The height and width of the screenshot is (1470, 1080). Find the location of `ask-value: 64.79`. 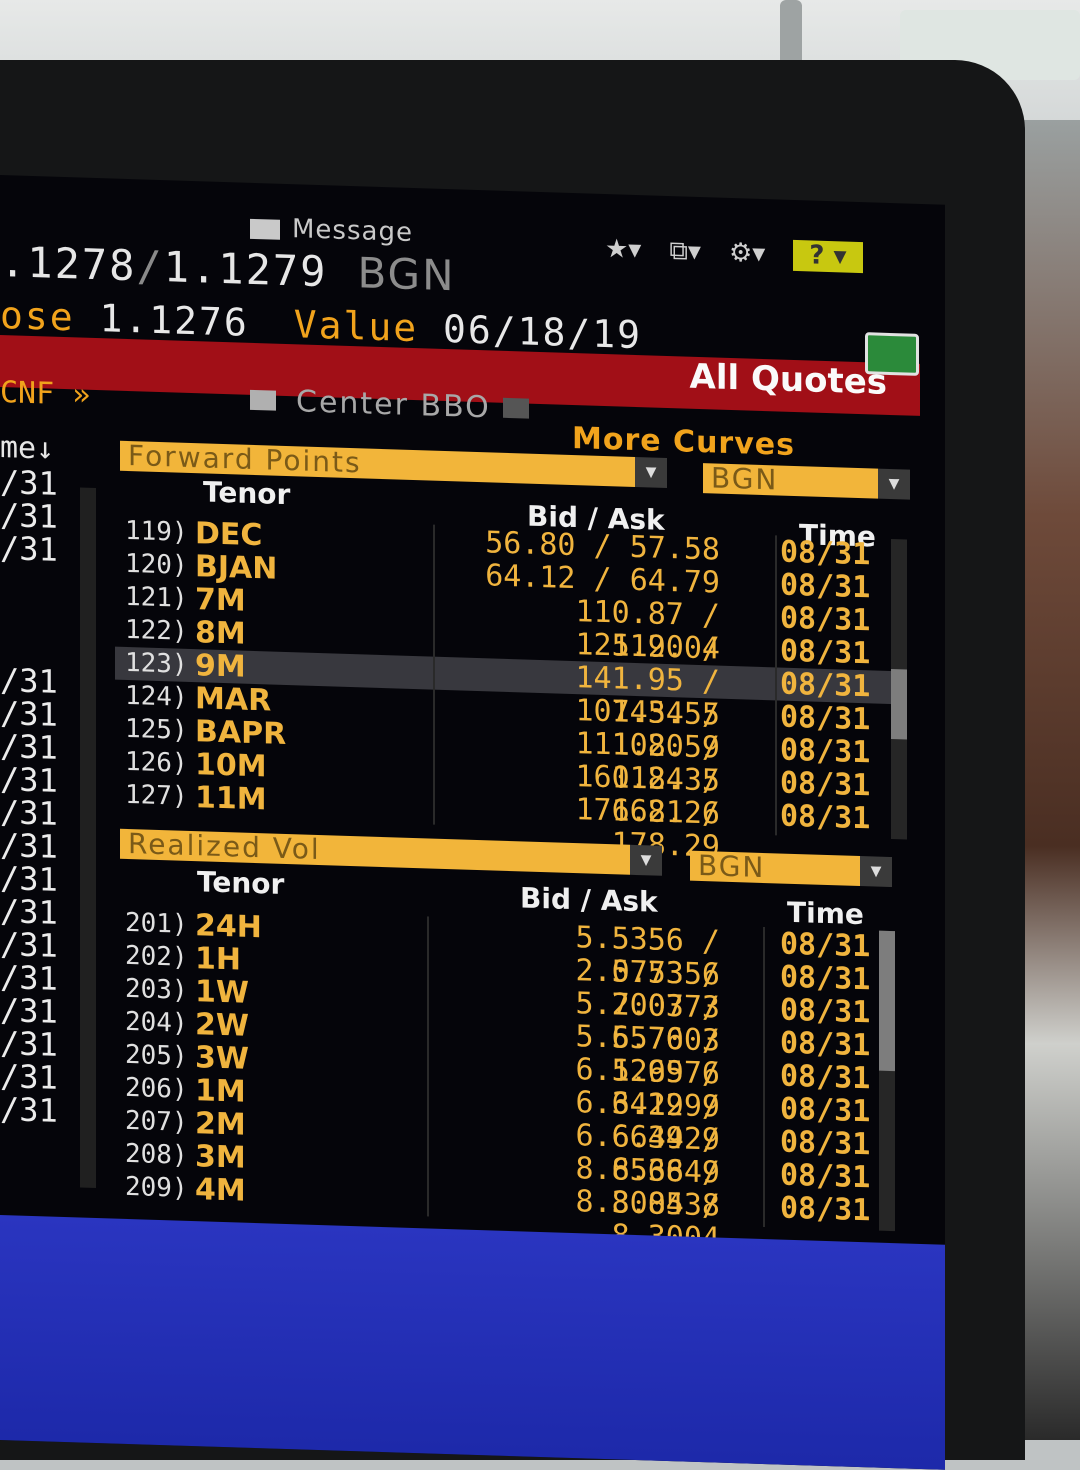

ask-value: 64.79 is located at coordinates (674, 581).